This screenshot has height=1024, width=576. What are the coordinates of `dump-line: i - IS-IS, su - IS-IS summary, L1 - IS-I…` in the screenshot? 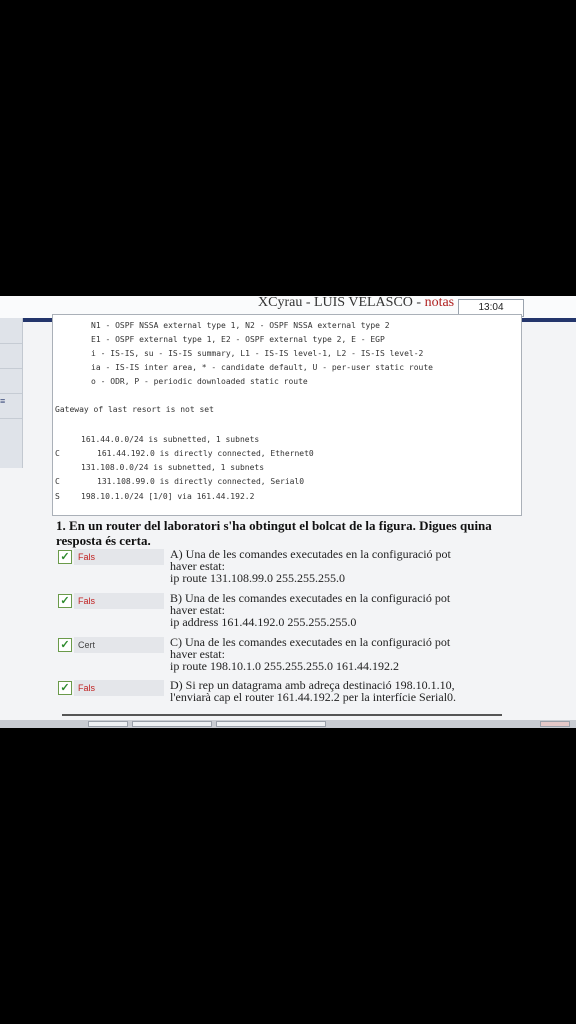 It's located at (257, 353).